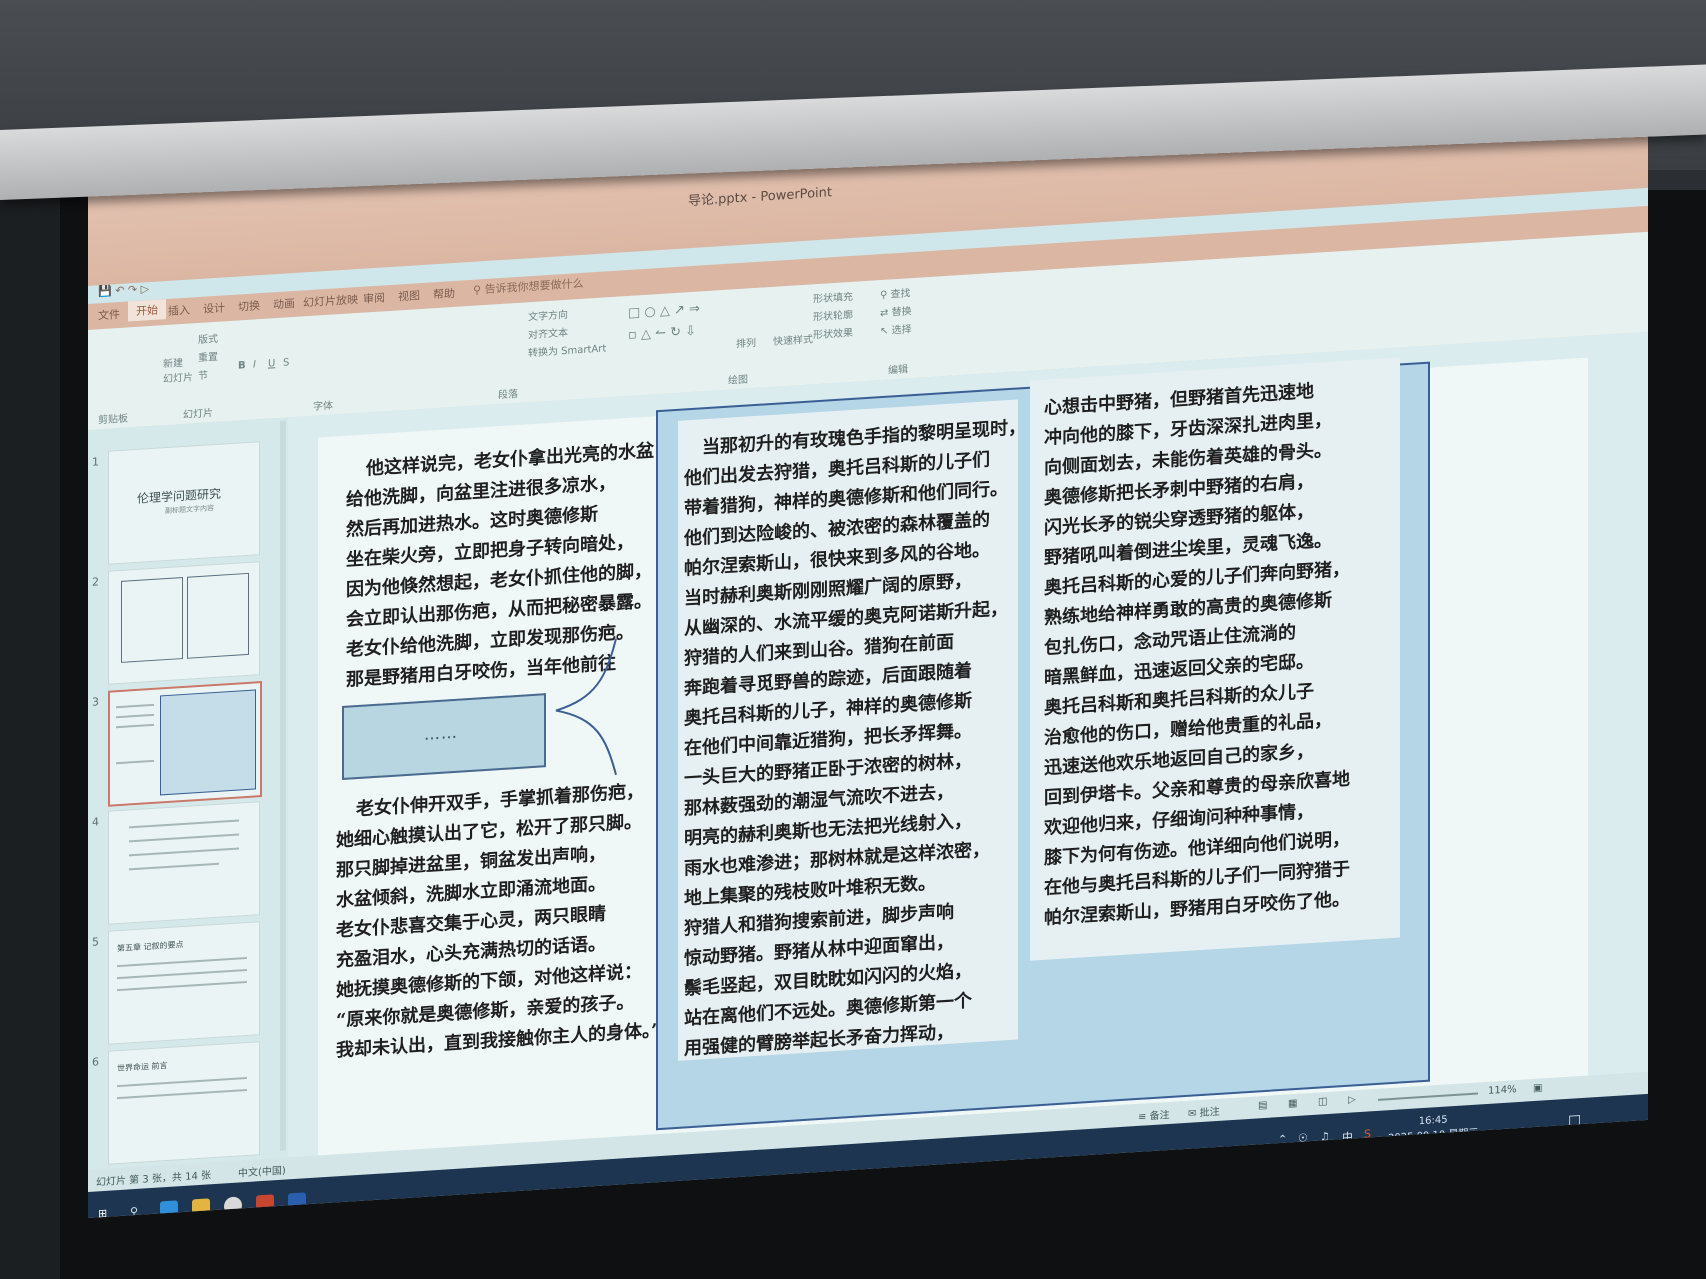  I want to click on thumbnails-scrollbar, so click(283, 785).